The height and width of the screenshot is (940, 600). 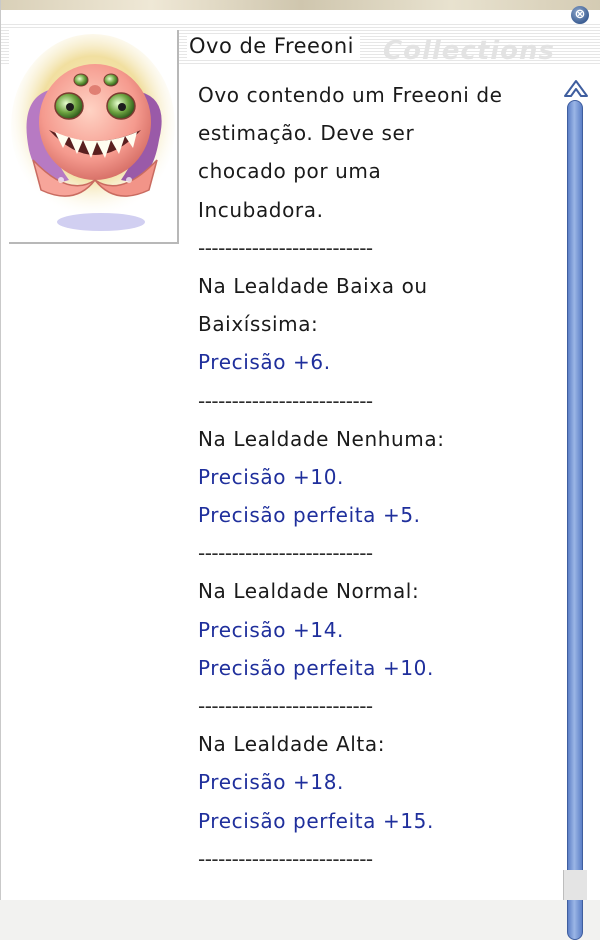 What do you see at coordinates (271, 782) in the screenshot?
I see `bonus-line: Precisão +18.` at bounding box center [271, 782].